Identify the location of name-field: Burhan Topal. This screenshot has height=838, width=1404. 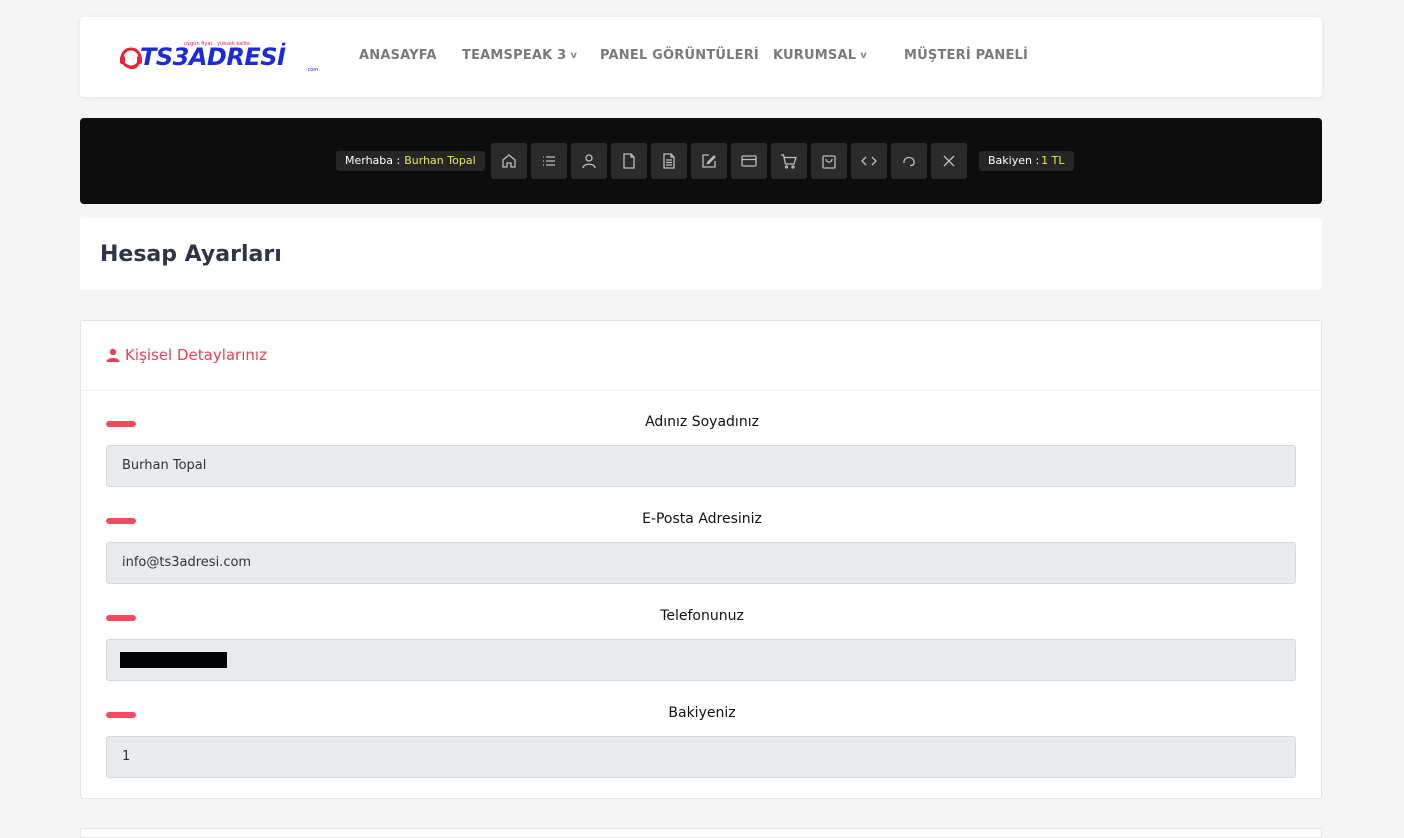
(701, 466).